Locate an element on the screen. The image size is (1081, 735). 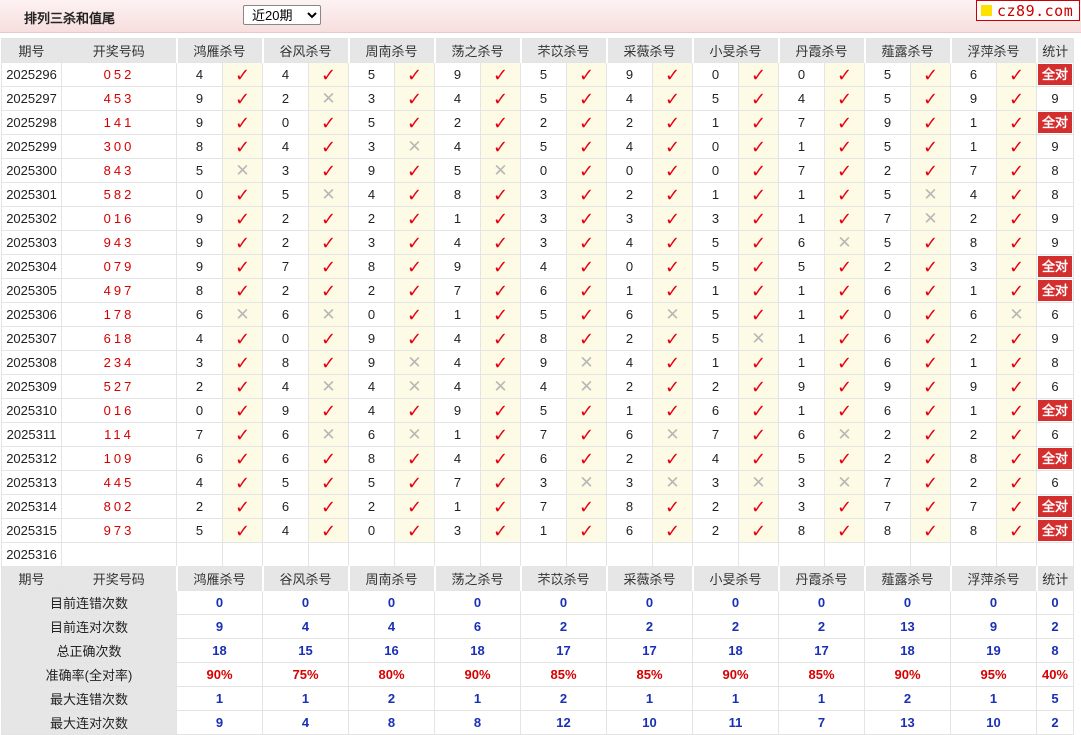
site-logo: cz89.com is located at coordinates (1028, 10).